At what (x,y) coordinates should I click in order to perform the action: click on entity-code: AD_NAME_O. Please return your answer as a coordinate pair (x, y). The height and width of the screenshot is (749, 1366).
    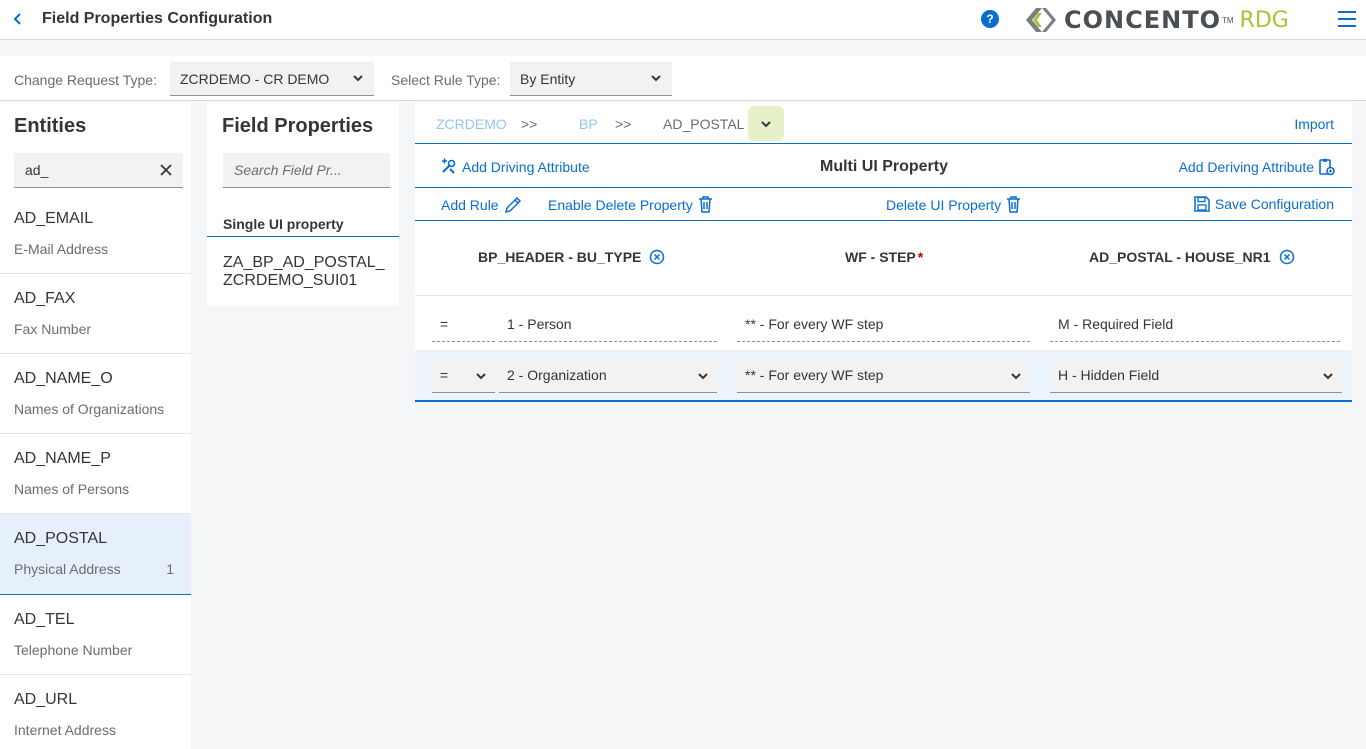
    Looking at the image, I should click on (63, 378).